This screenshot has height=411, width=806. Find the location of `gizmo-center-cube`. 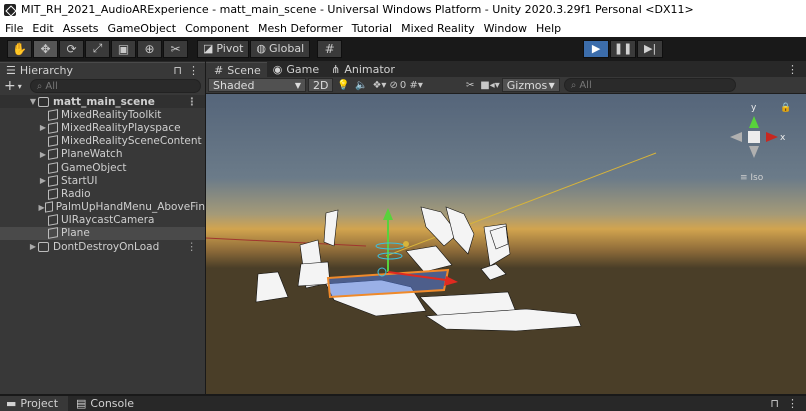

gizmo-center-cube is located at coordinates (754, 137).